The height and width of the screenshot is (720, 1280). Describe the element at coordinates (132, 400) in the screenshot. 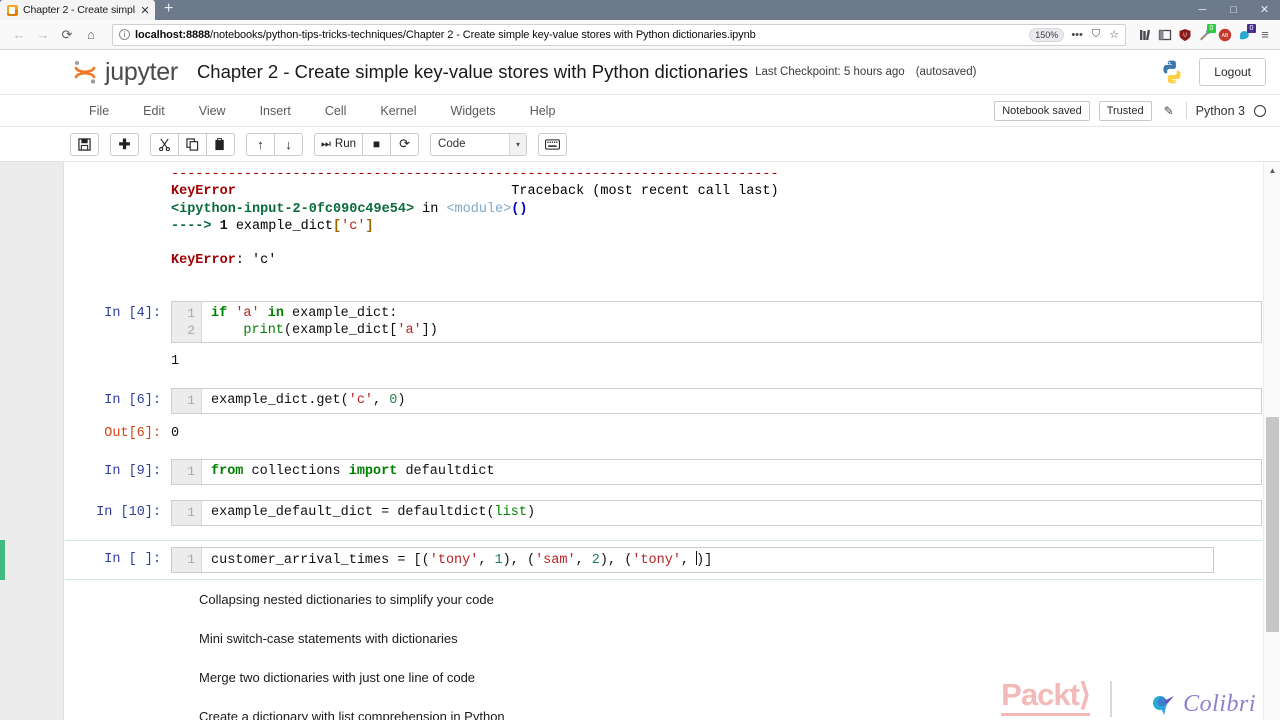

I see `cell-prompt-in-6: In [6]:` at that location.